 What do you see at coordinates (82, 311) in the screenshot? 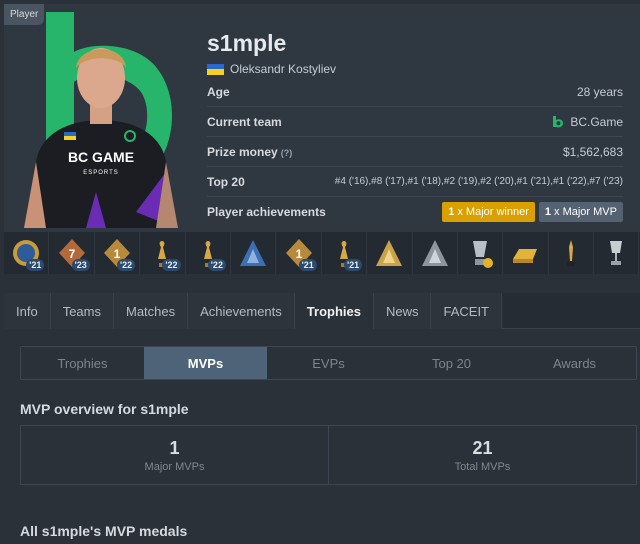
I see `tab-teams: Teams` at bounding box center [82, 311].